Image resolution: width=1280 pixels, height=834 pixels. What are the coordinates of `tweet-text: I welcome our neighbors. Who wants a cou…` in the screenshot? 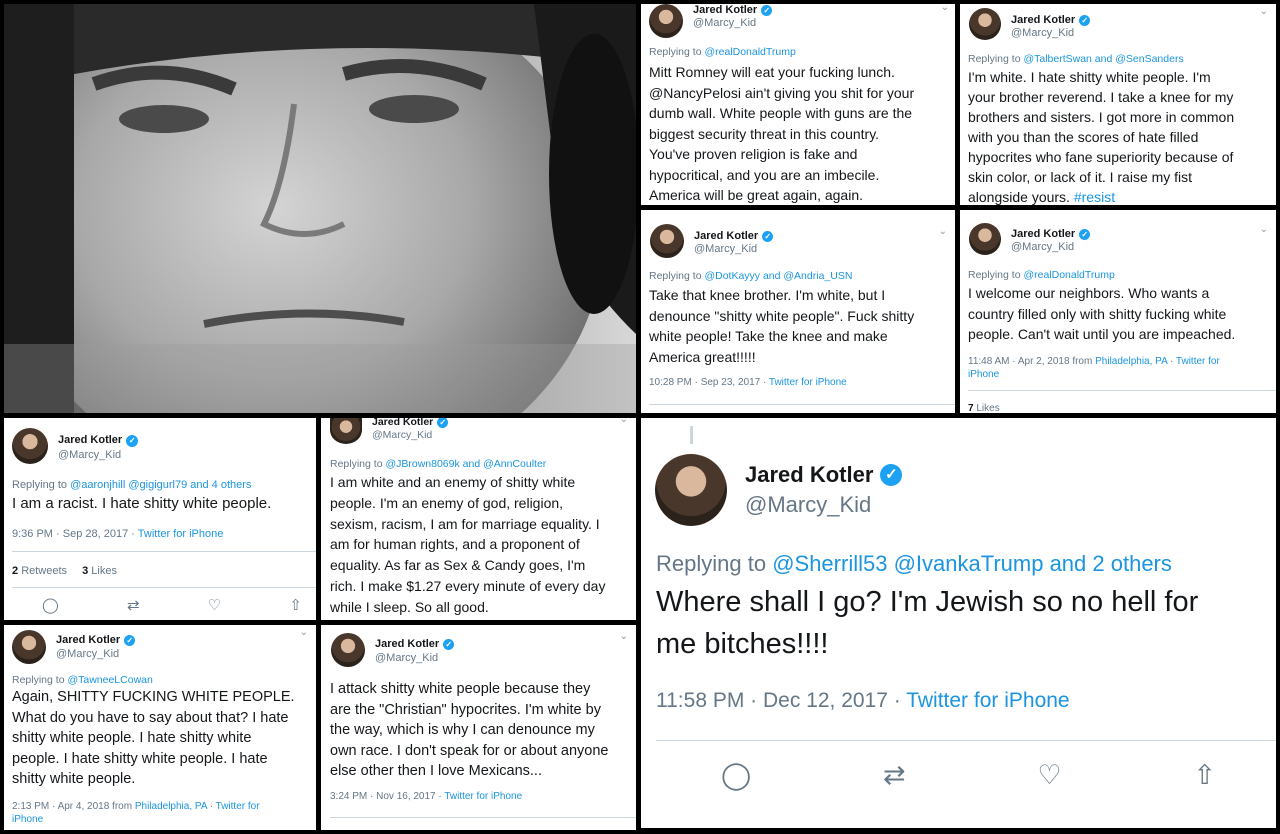 It's located at (1102, 313).